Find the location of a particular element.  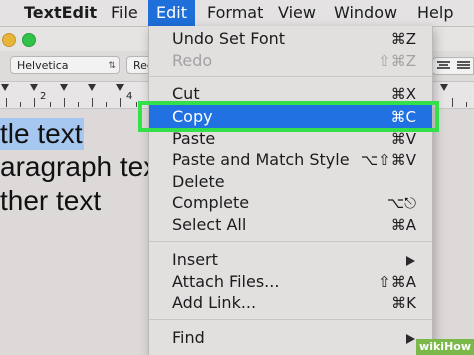

document-paragraph-line: aragraph text is located at coordinates (82, 167).